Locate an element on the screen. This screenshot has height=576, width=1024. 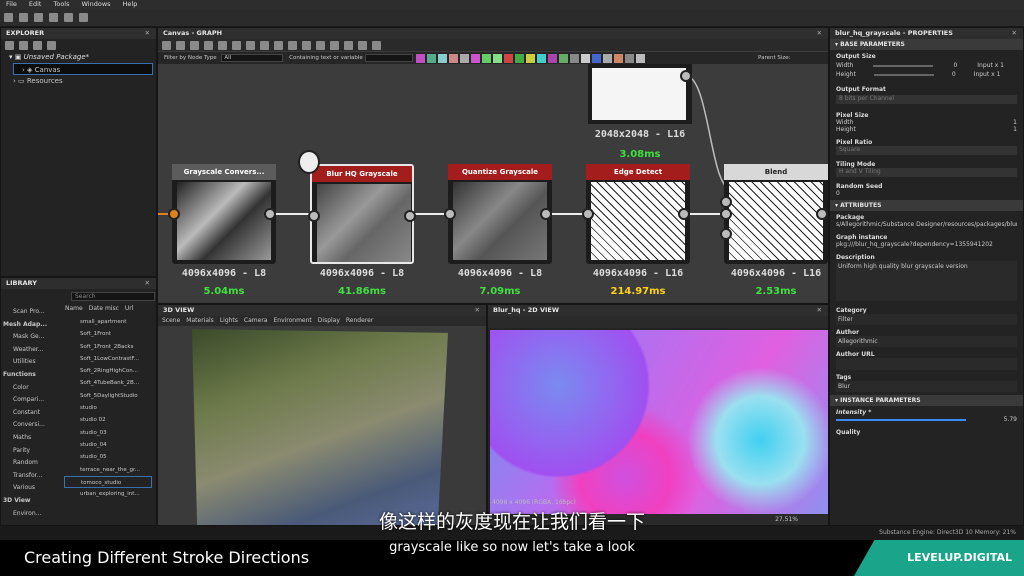
canvas-item: › ◈ Canvas is located at coordinates (83, 69).